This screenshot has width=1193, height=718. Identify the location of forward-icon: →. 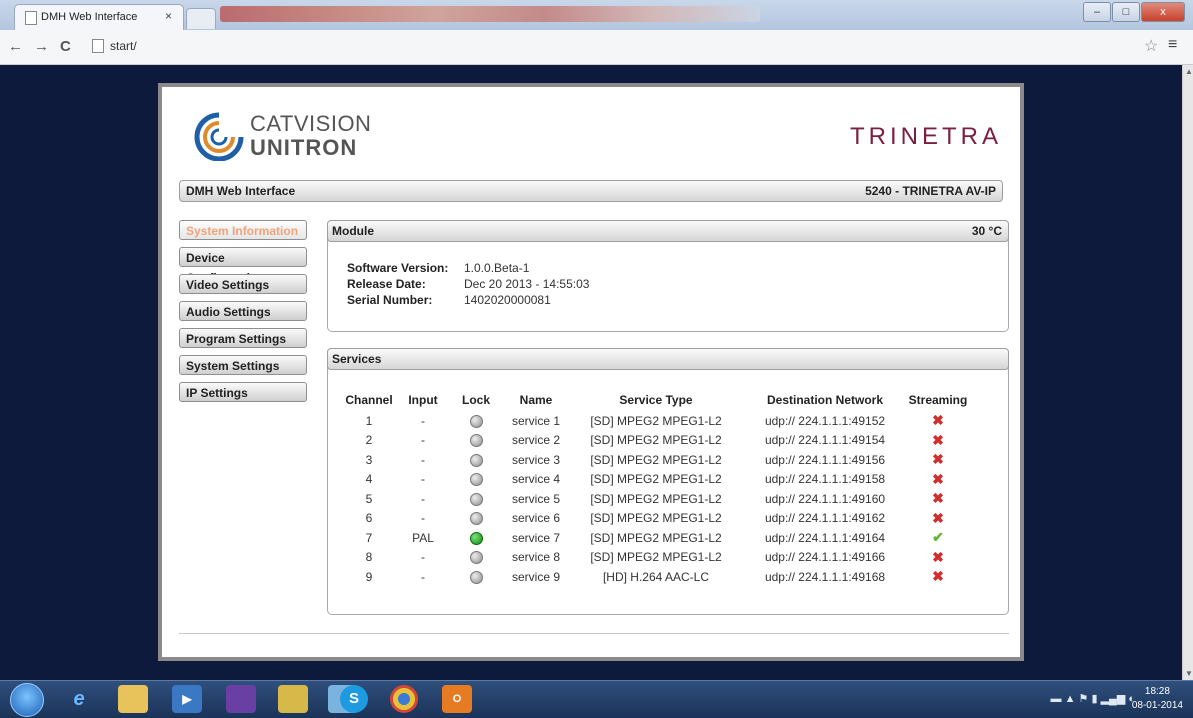
(41, 46).